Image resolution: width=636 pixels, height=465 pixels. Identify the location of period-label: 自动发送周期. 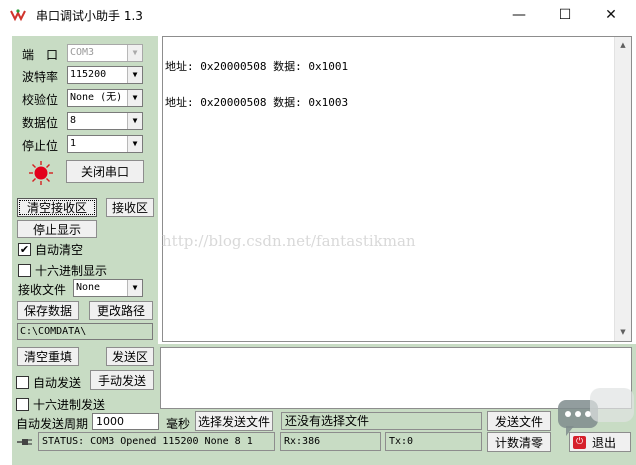
(52, 424).